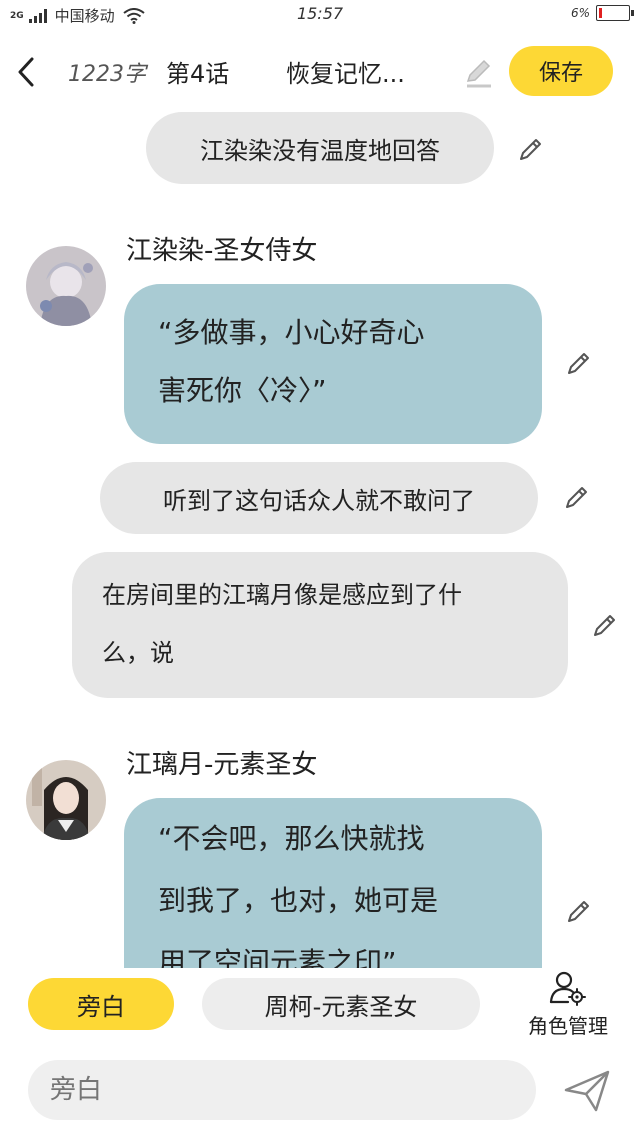 Image resolution: width=640 pixels, height=1138 pixels. I want to click on status-right: 6%, so click(602, 13).